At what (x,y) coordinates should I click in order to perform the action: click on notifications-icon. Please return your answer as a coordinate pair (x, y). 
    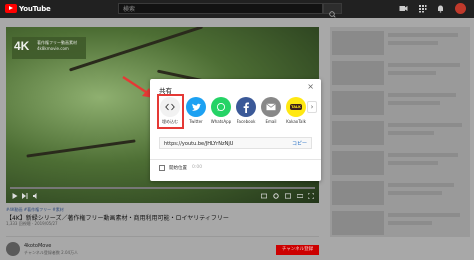
    Looking at the image, I should click on (440, 8).